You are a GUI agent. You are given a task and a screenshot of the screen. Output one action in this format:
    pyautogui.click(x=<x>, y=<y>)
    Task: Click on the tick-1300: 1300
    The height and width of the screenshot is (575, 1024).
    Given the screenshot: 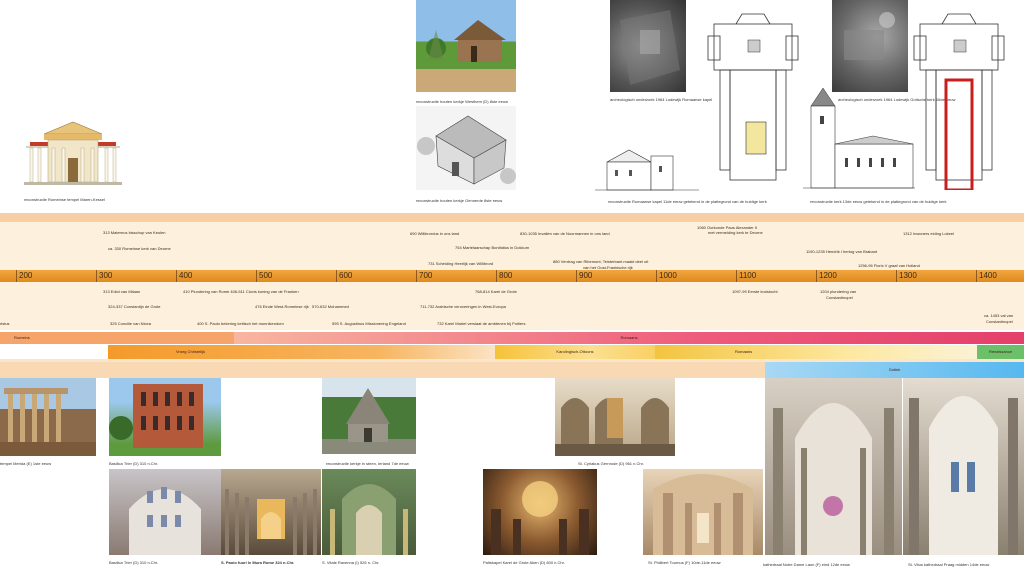 What is the action you would take?
    pyautogui.click(x=906, y=276)
    